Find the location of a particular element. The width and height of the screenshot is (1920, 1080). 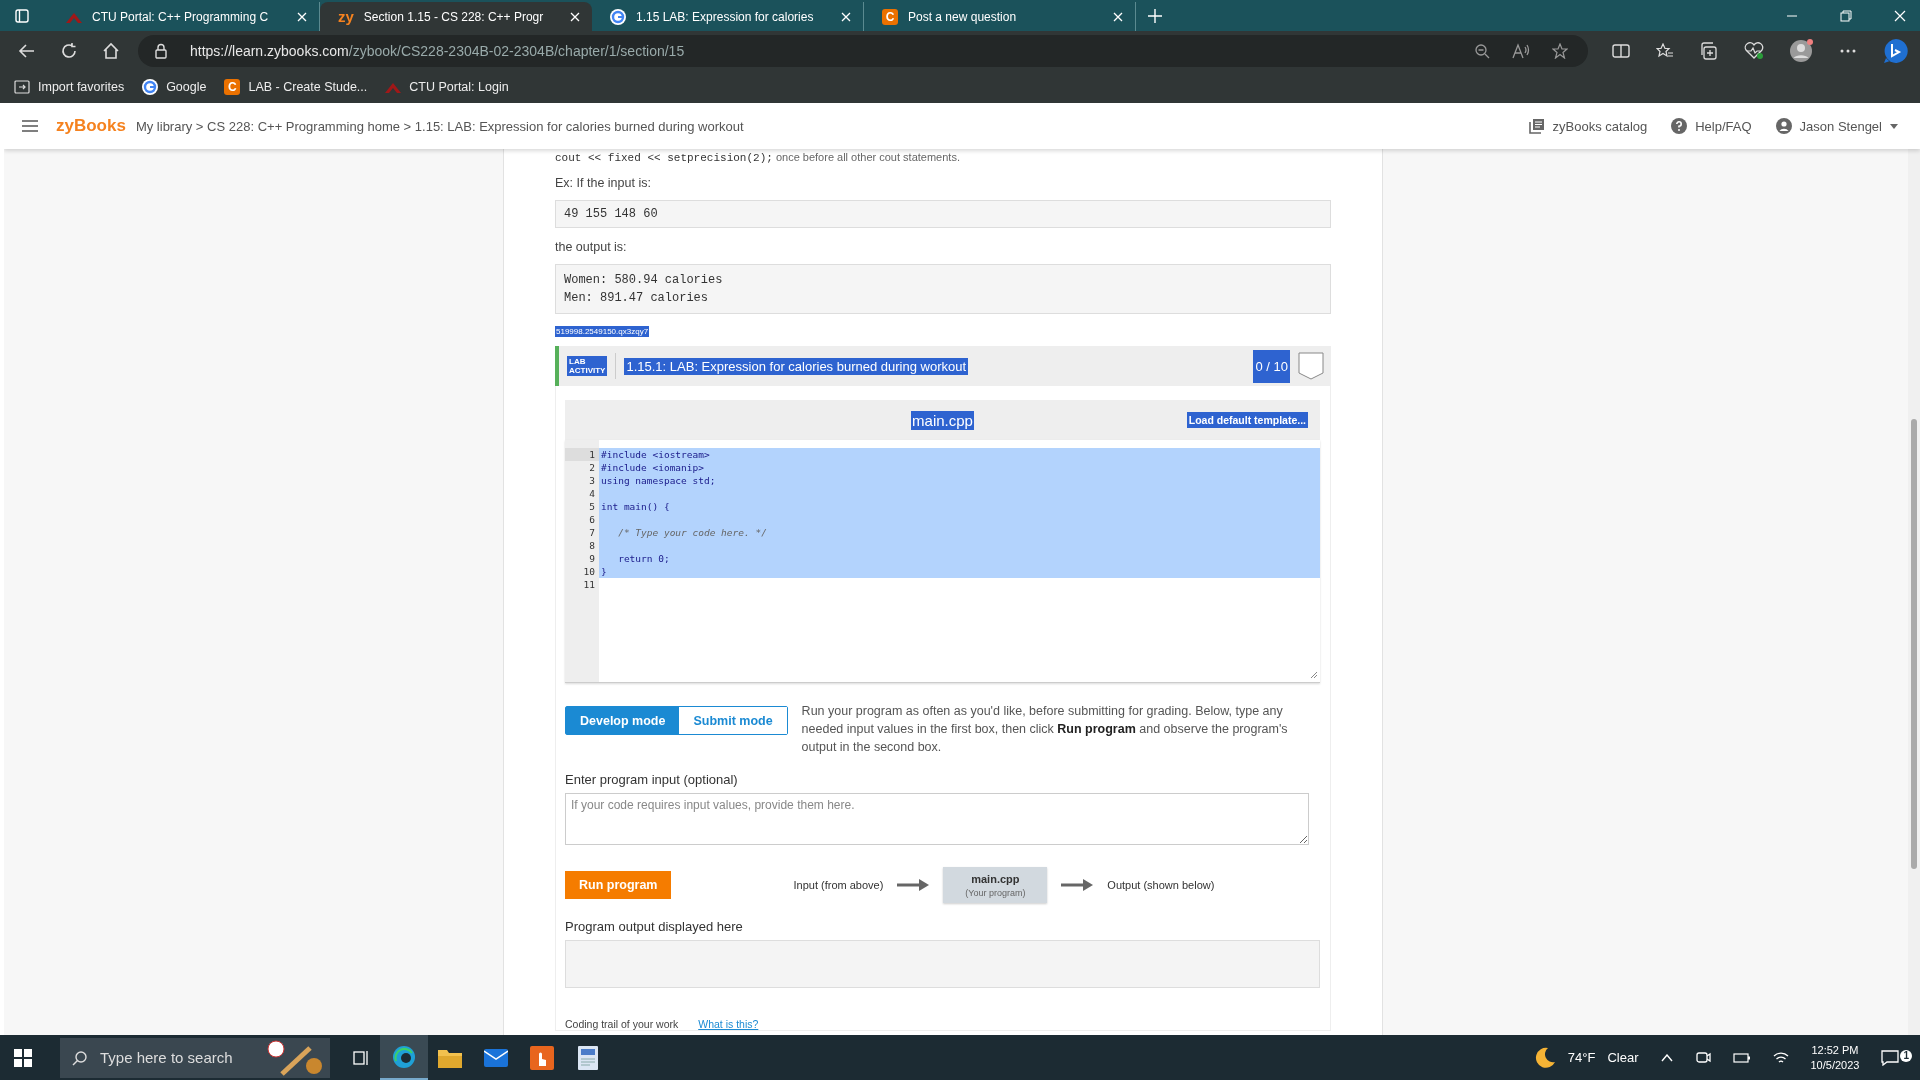

instructions-text: Run your program as often as you'd like, before submitting for grading. Below, type any needed input values in the first box, then click Run program and observe the program's output in the second box. is located at coordinates (1045, 729).